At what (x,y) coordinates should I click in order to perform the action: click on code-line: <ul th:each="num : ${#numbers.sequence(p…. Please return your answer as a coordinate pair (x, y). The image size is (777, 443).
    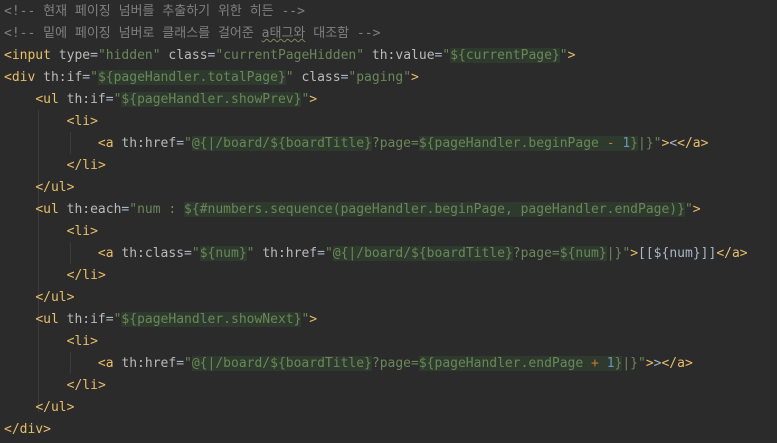
    Looking at the image, I should click on (350, 210).